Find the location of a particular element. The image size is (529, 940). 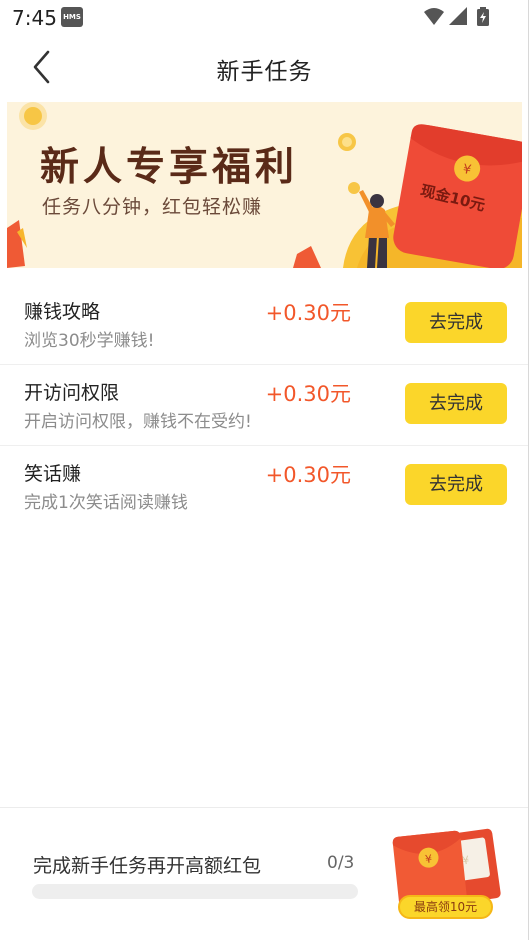

task-title: 开访问权限 is located at coordinates (72, 393).